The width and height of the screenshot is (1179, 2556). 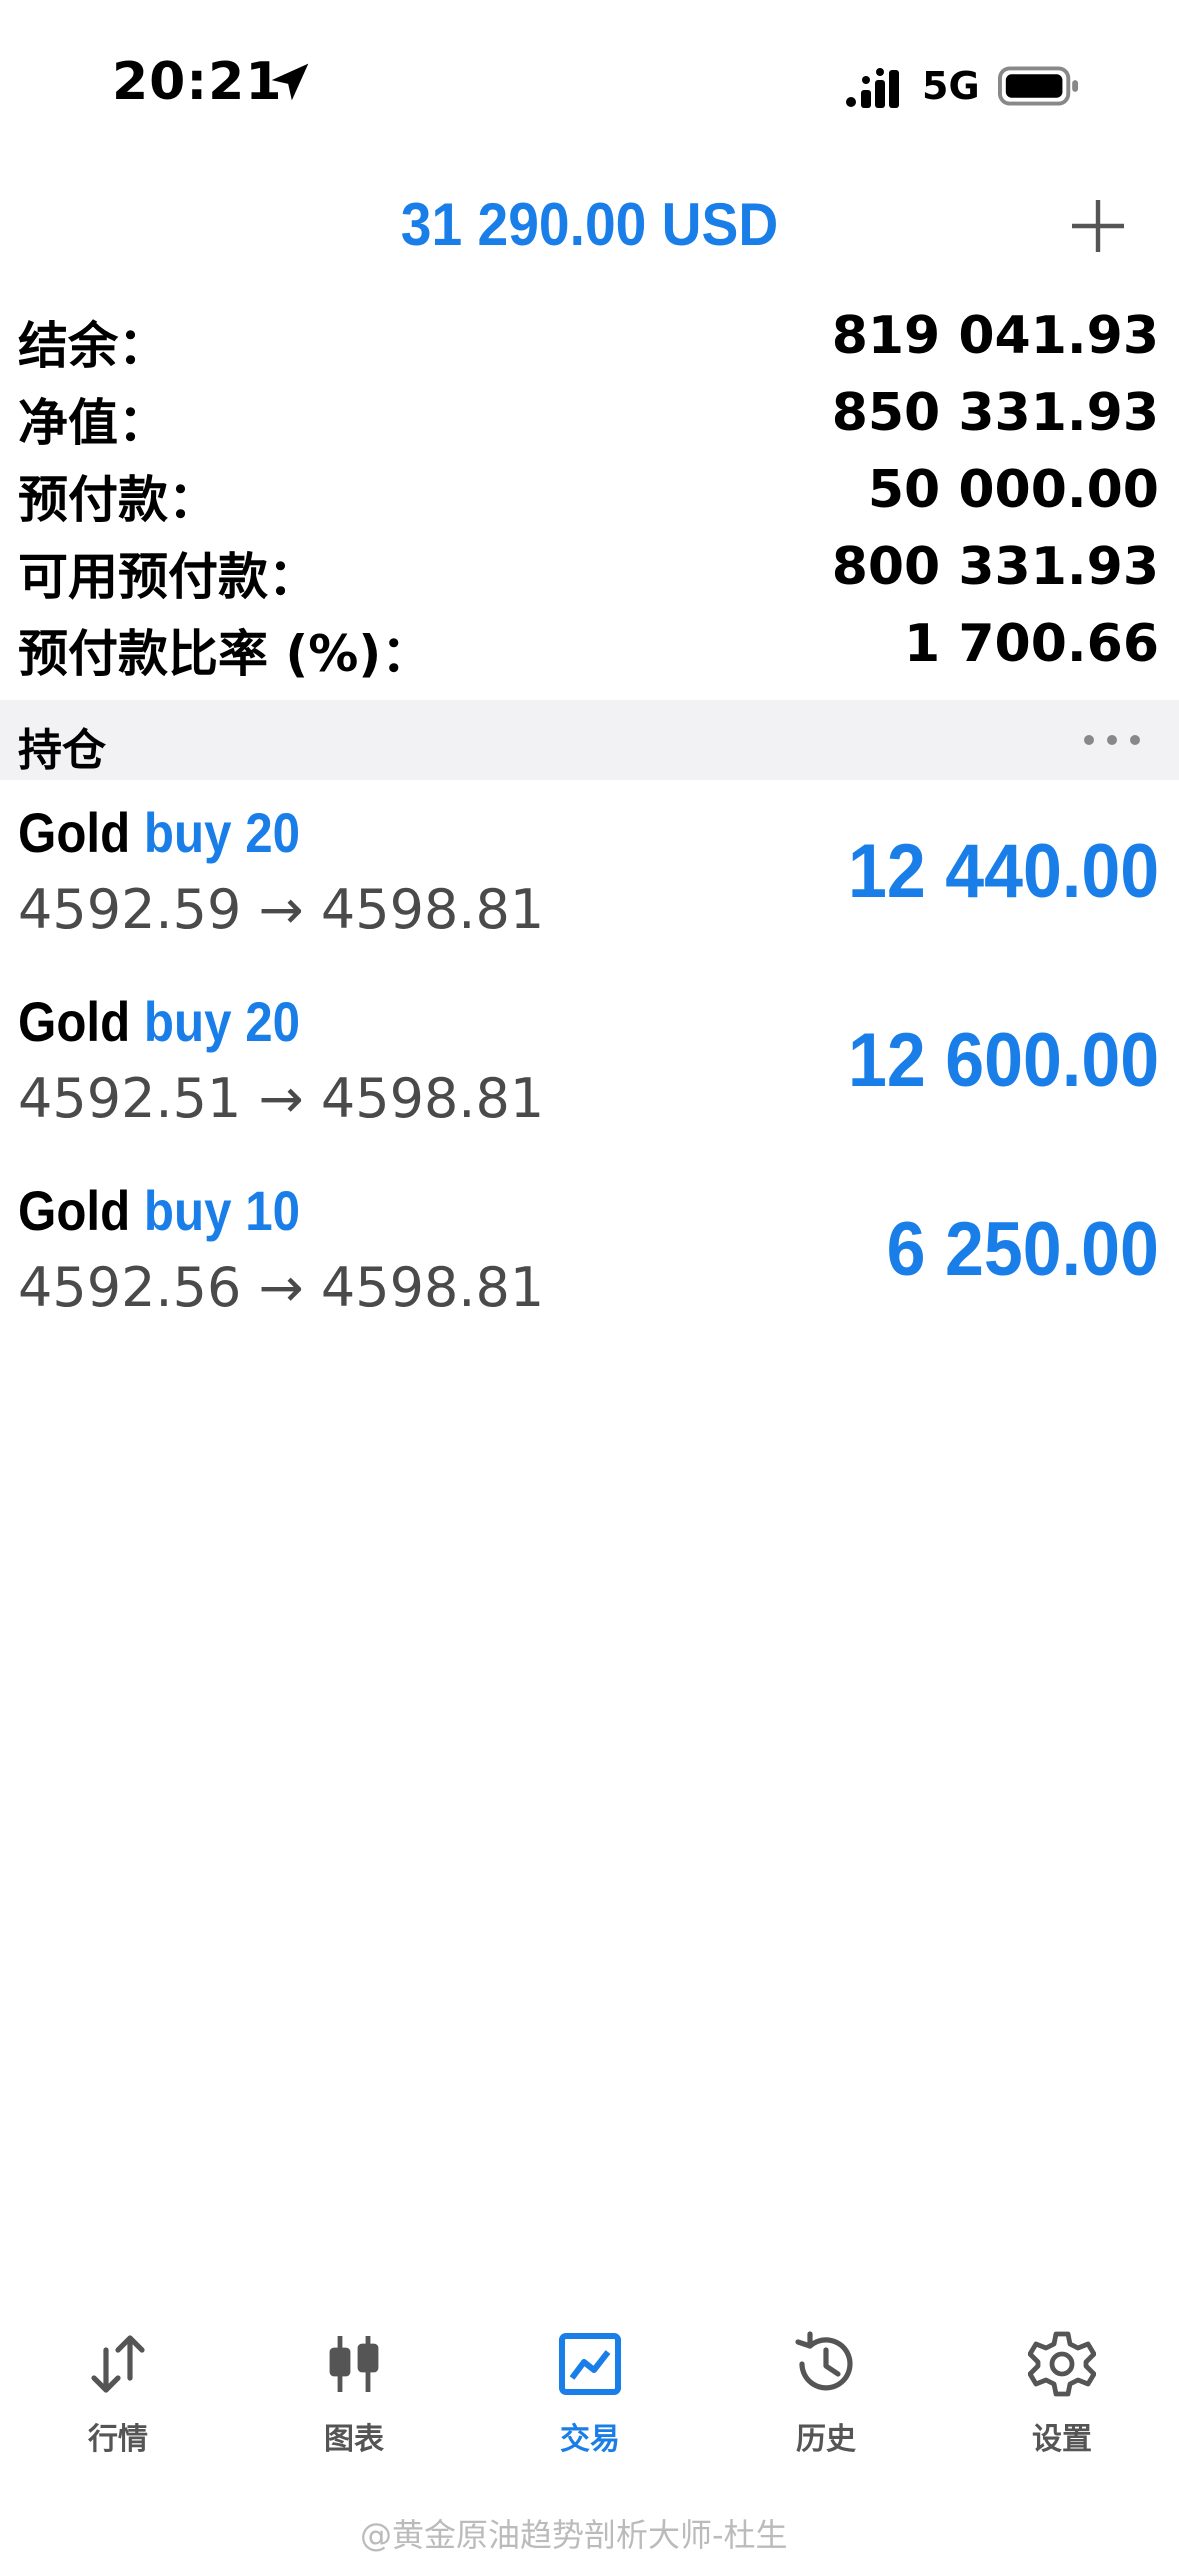 I want to click on gear-icon, so click(x=1062, y=2364).